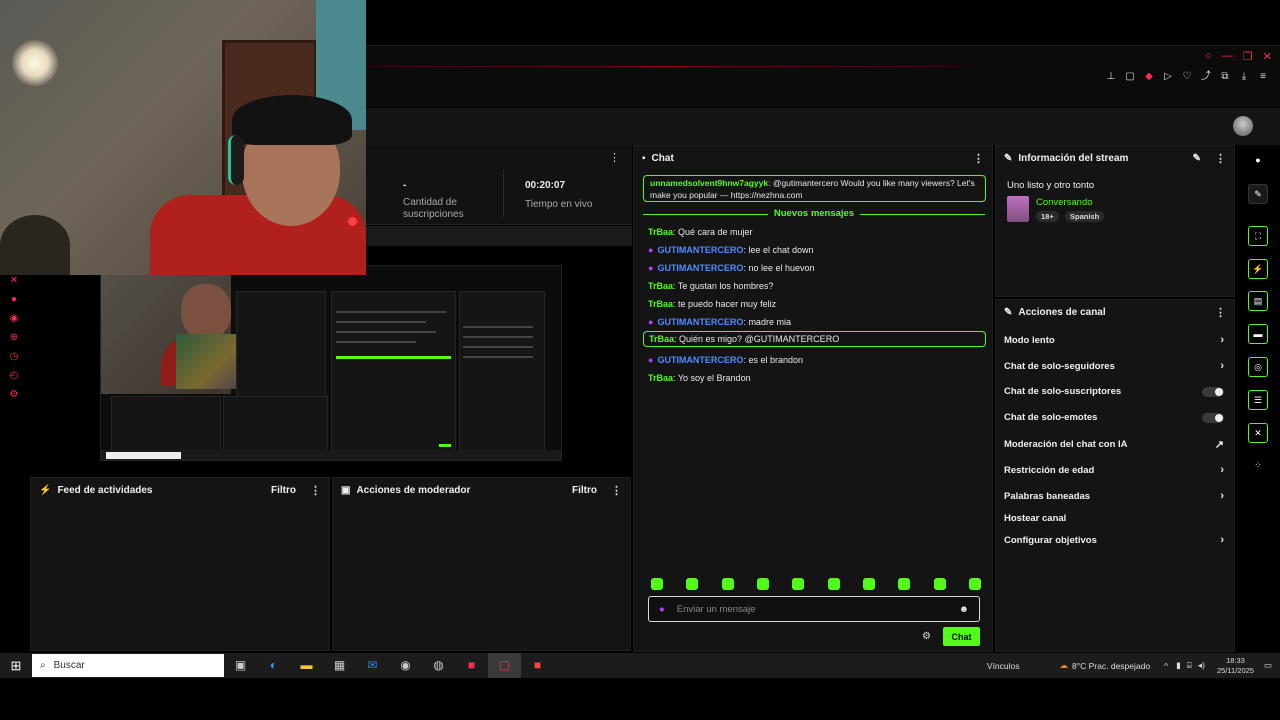 The height and width of the screenshot is (720, 1280). What do you see at coordinates (814, 213) in the screenshot?
I see `new-messages-divider: Nuevos mensajes` at bounding box center [814, 213].